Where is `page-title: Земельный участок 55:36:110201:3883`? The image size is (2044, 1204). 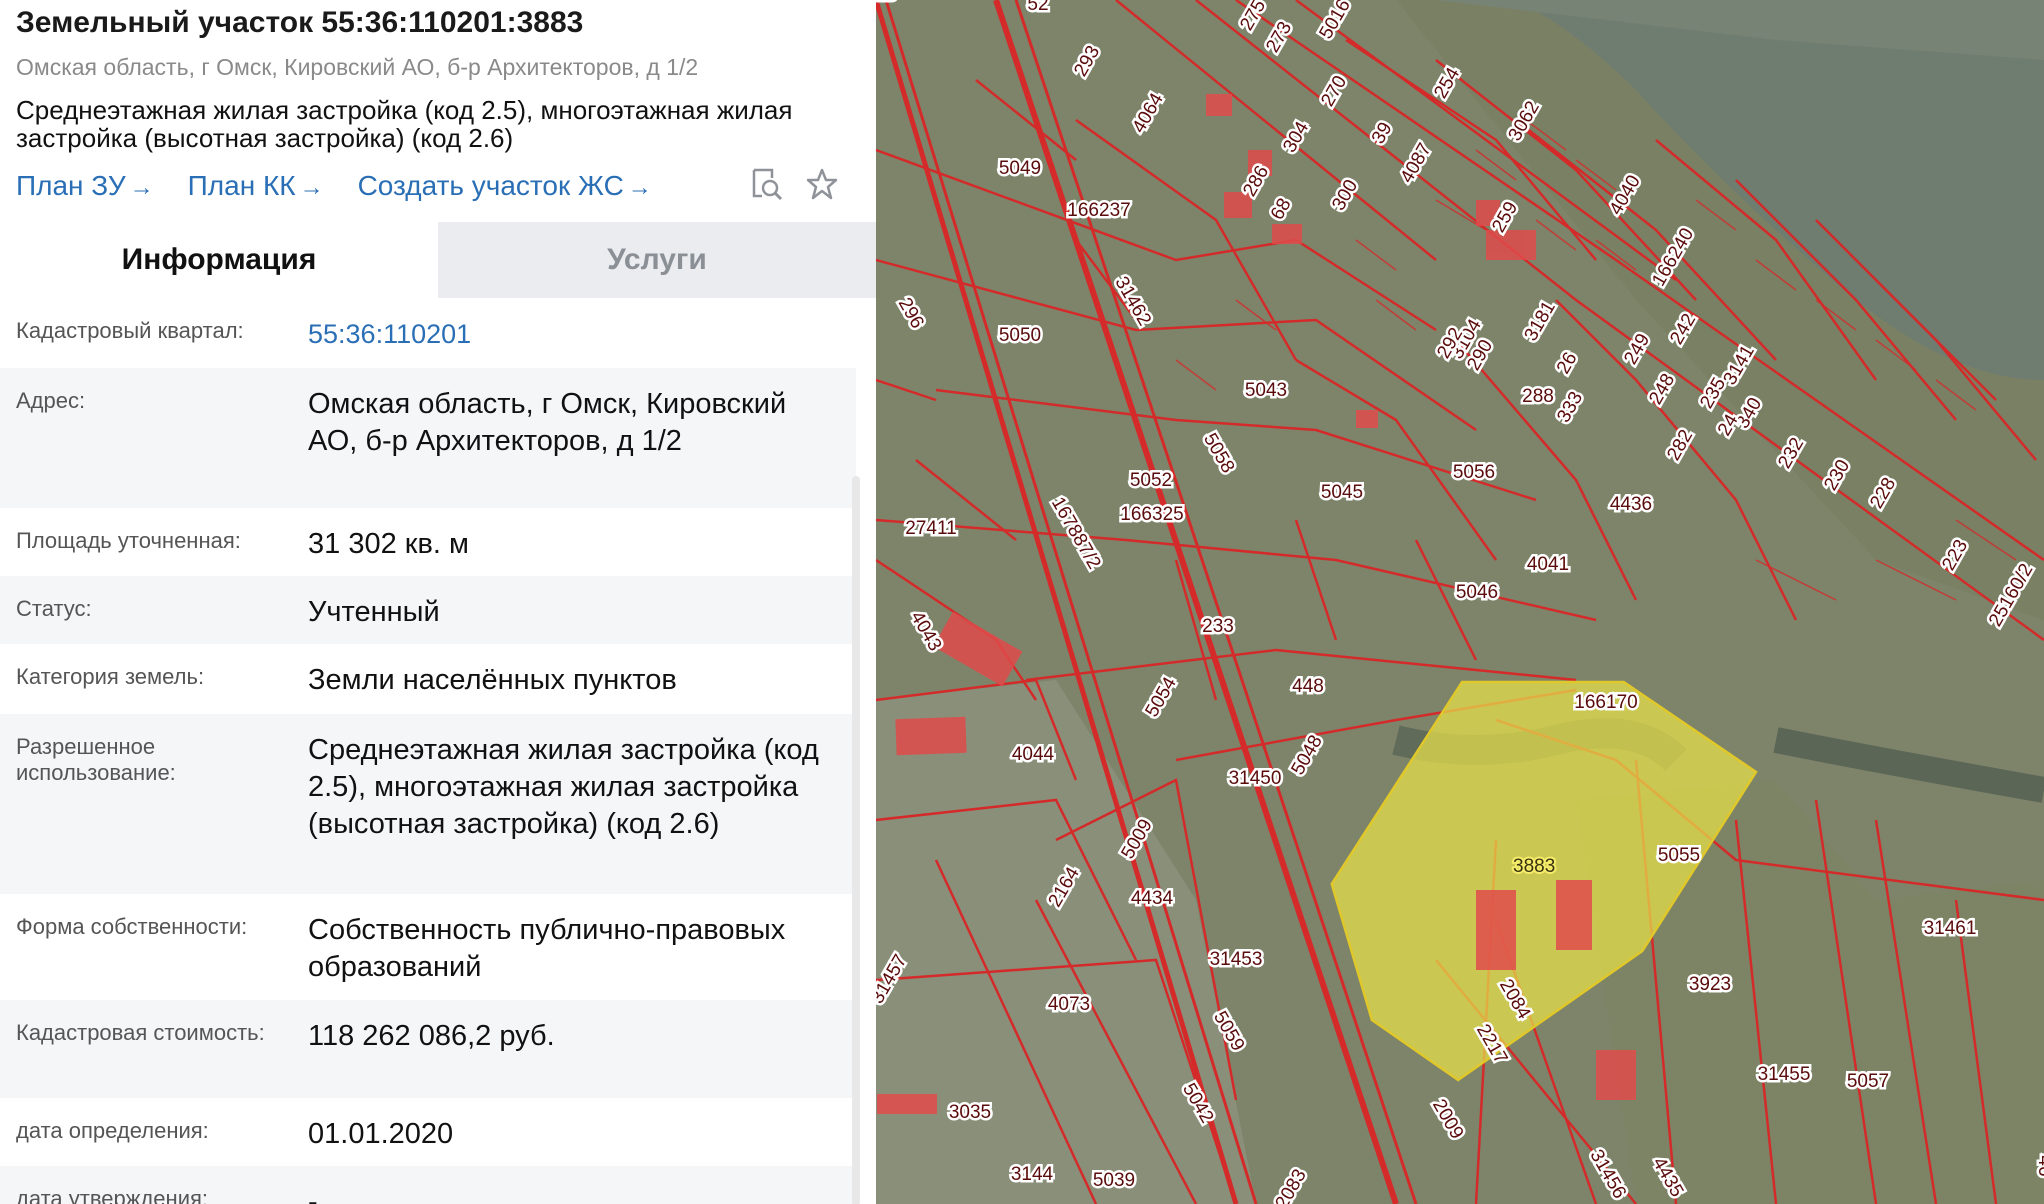
page-title: Земельный участок 55:36:110201:3883 is located at coordinates (300, 22).